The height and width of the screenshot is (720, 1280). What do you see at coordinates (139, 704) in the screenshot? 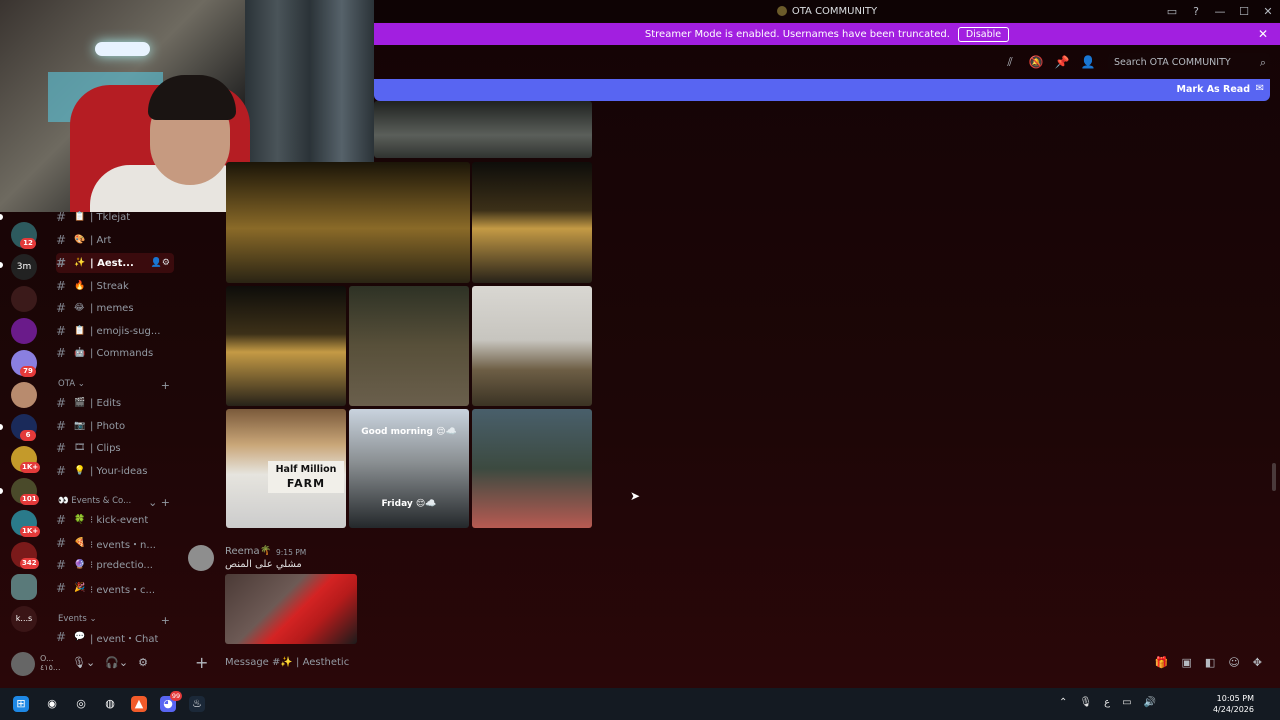
I see `brave-icon: ▲` at bounding box center [139, 704].